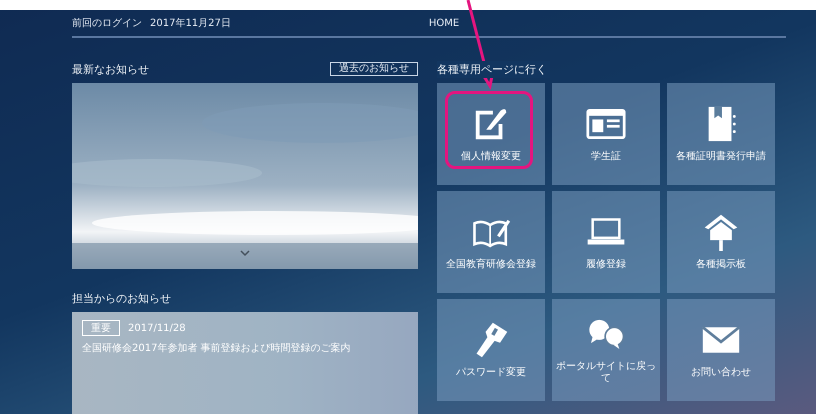 Image resolution: width=816 pixels, height=414 pixels. Describe the element at coordinates (121, 298) in the screenshot. I see `section-title: 担当からのお知らせ` at that location.